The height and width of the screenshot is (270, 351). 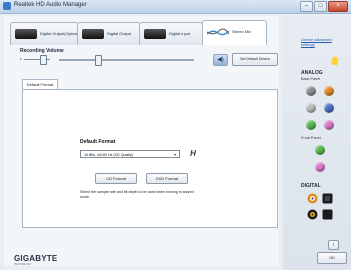 I want to click on window-controls: – □ ×, so click(x=324, y=6).